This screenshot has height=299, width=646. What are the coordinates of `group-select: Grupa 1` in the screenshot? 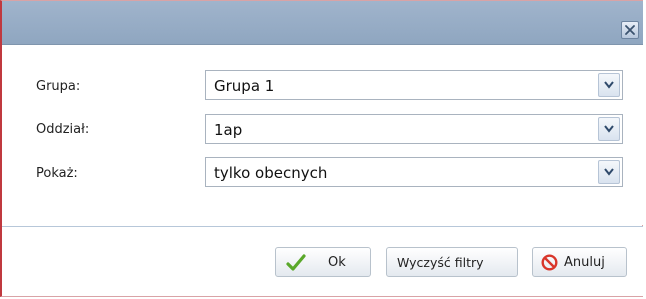 It's located at (414, 85).